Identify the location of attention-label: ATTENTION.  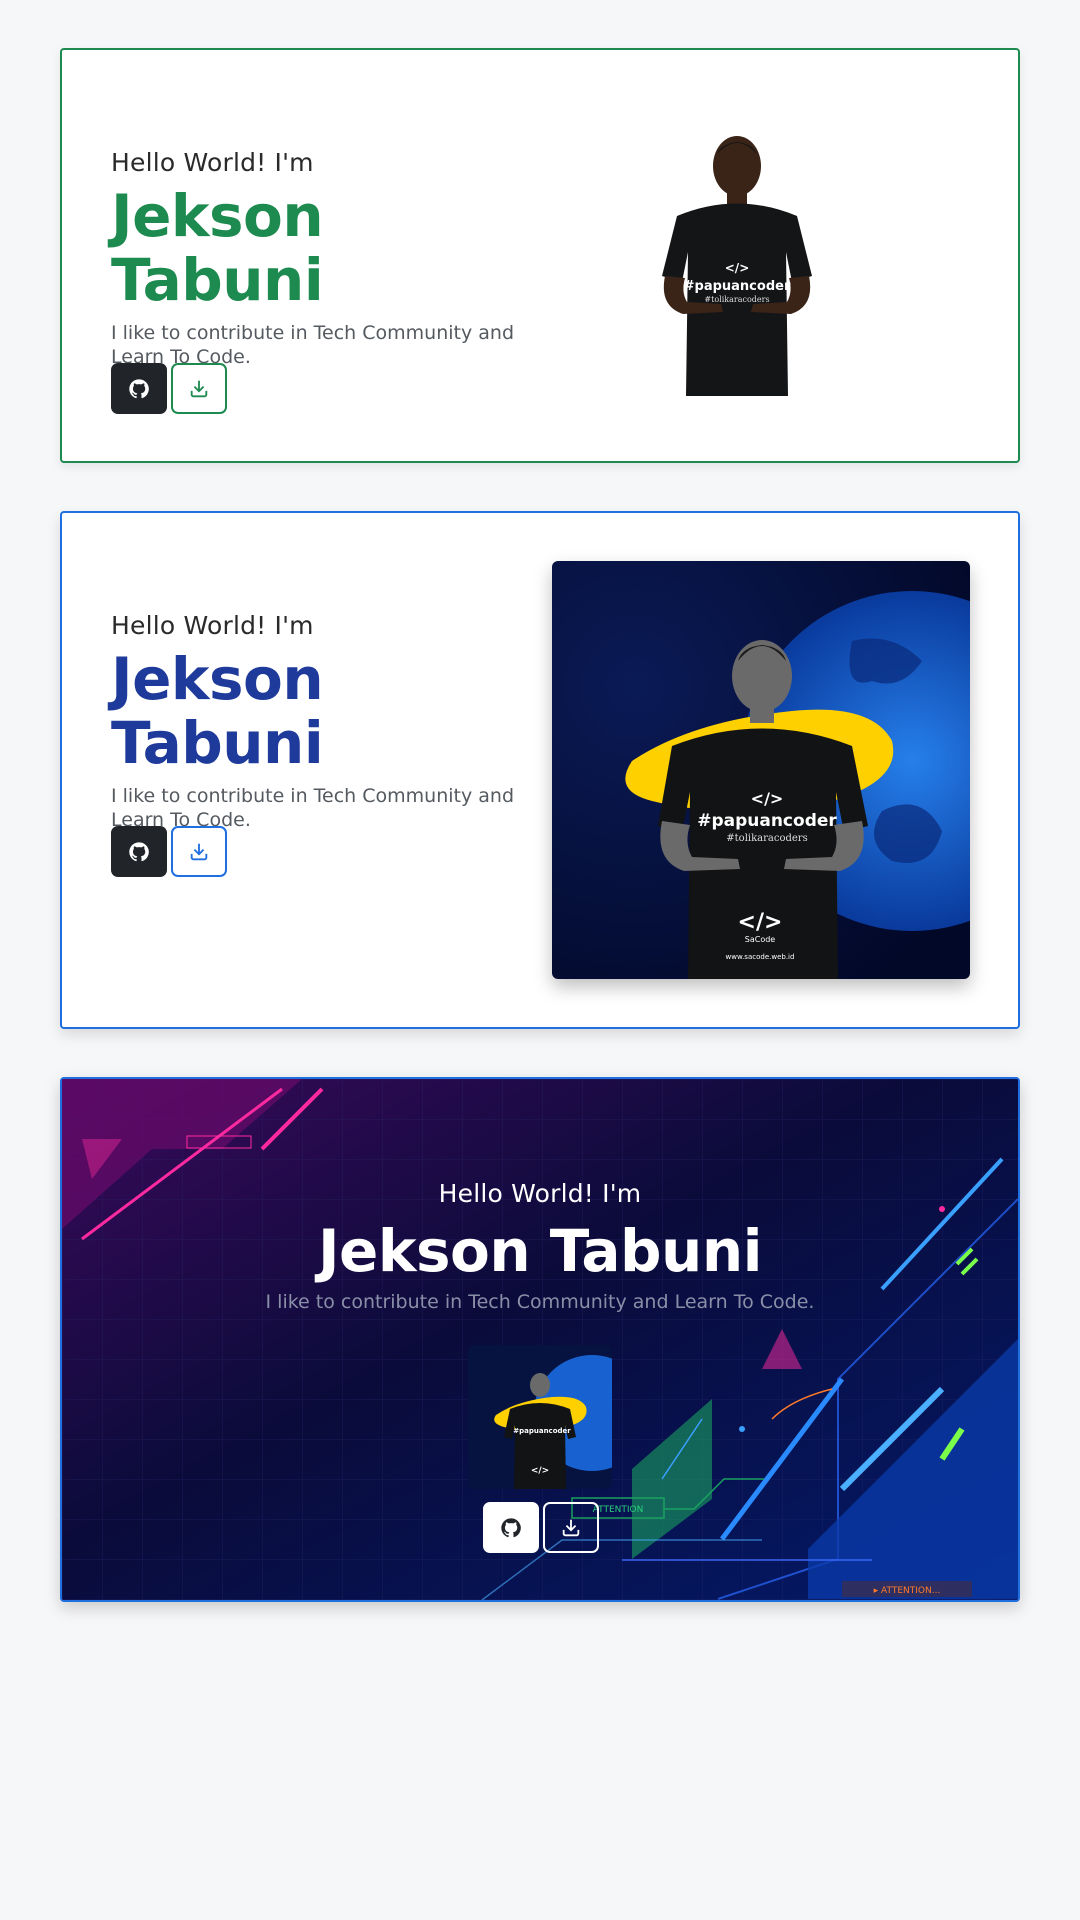
(618, 1510).